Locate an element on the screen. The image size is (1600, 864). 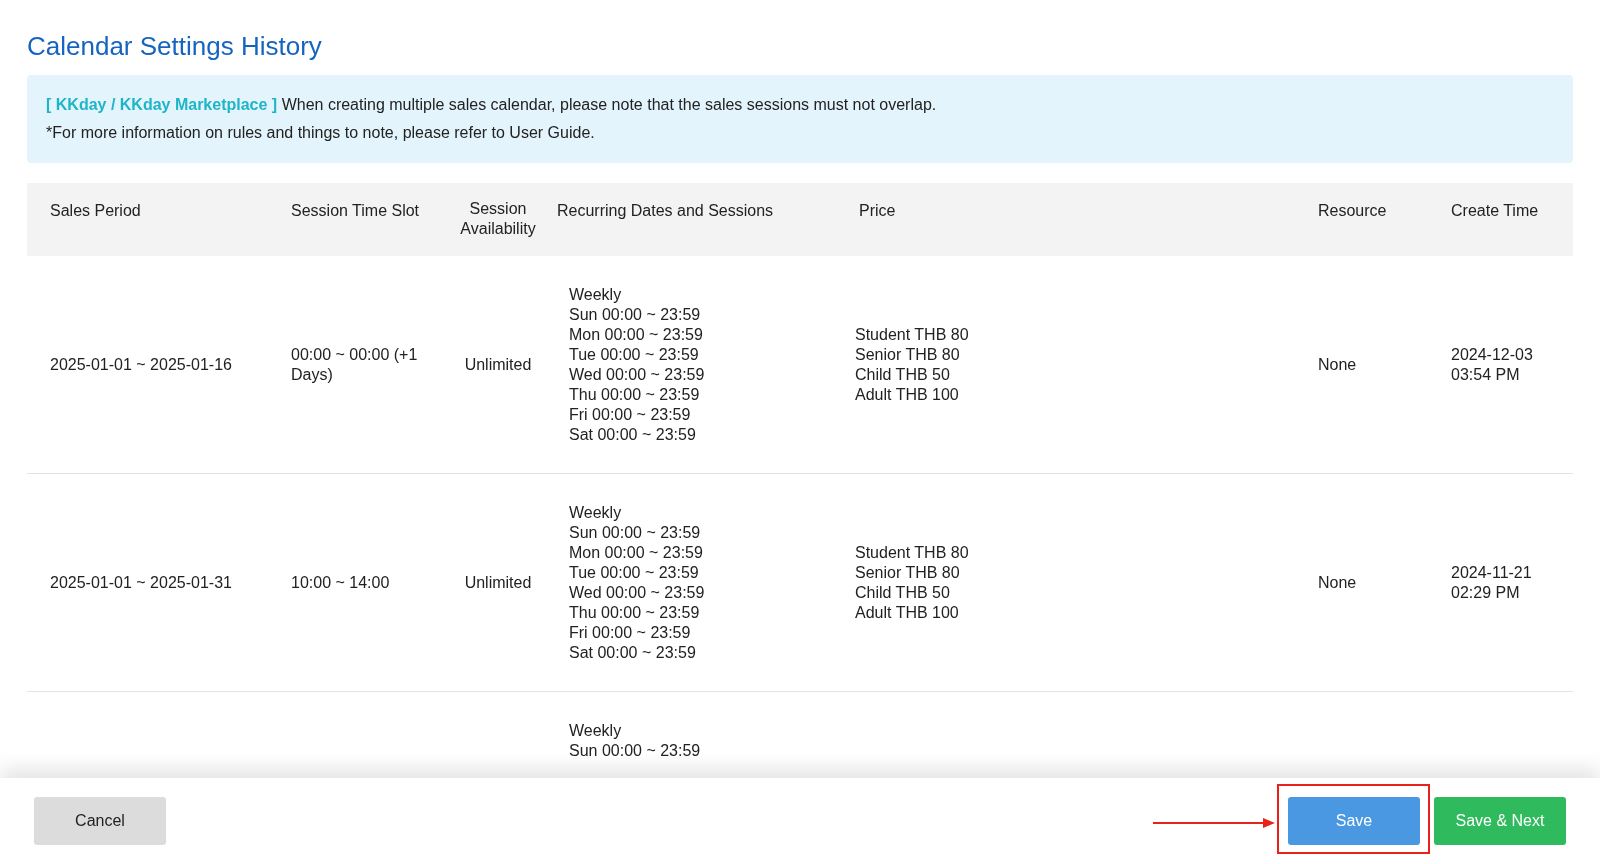
column-header: Create Time is located at coordinates (1495, 211).